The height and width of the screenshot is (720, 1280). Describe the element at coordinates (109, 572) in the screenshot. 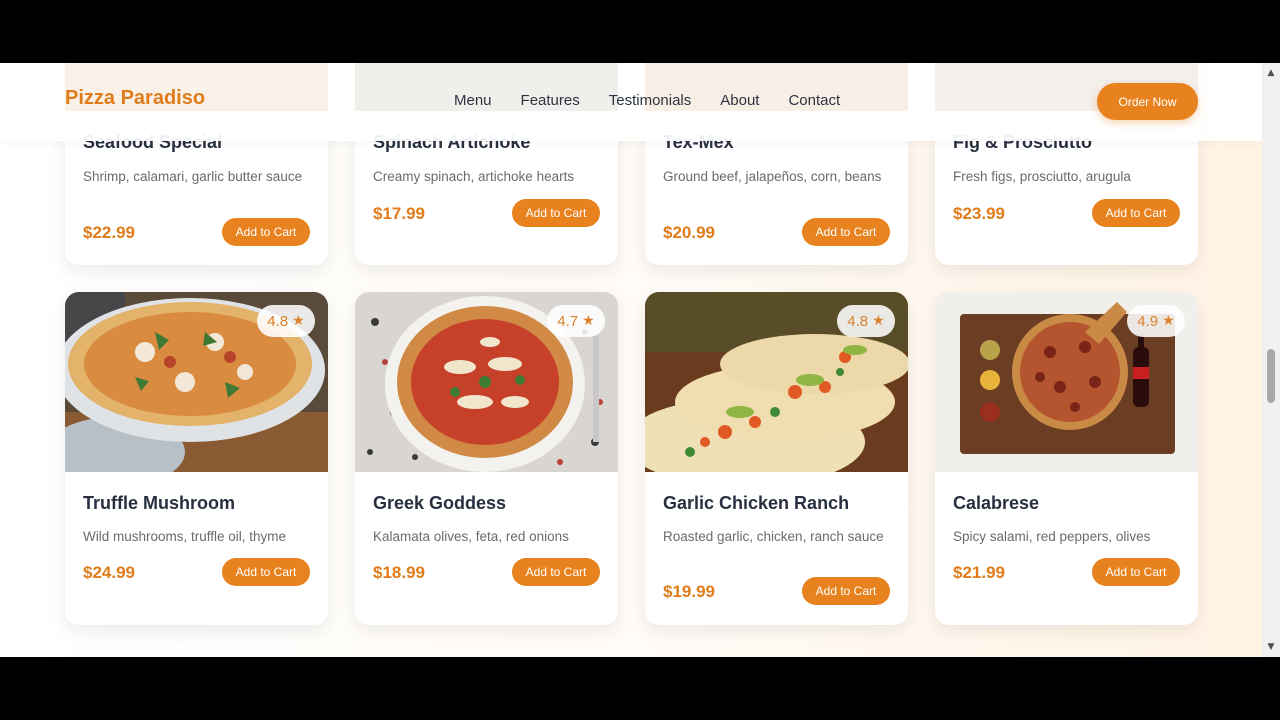

I see `card-price: $24.99` at that location.